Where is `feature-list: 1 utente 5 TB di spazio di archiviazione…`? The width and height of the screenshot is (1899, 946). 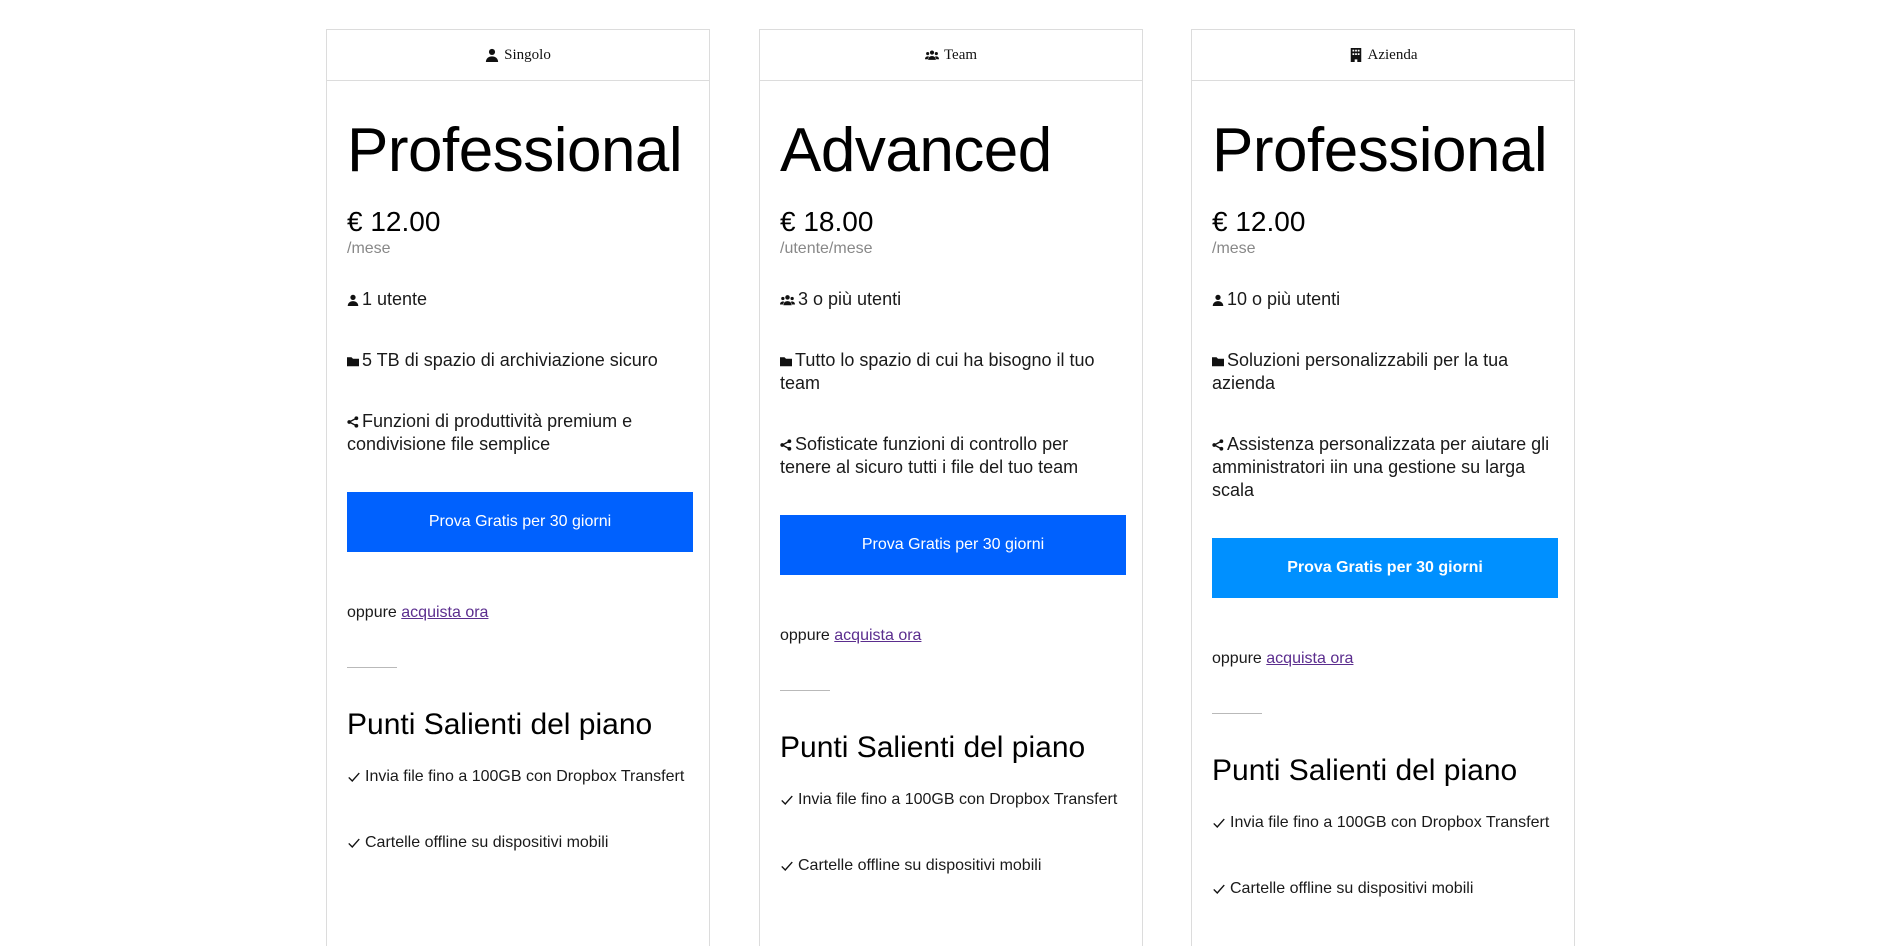 feature-list: 1 utente 5 TB di spazio di archiviazione… is located at coordinates (518, 372).